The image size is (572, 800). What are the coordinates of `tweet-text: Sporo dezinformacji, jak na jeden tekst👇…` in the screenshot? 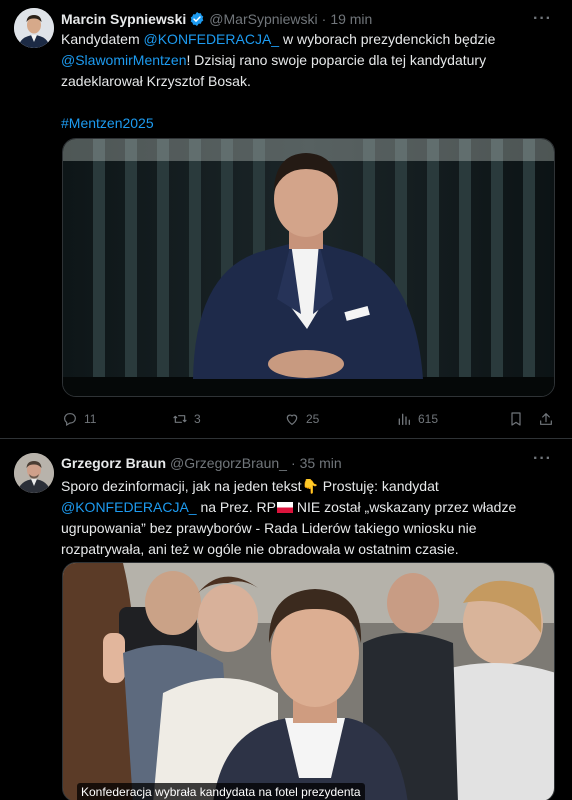 It's located at (306, 518).